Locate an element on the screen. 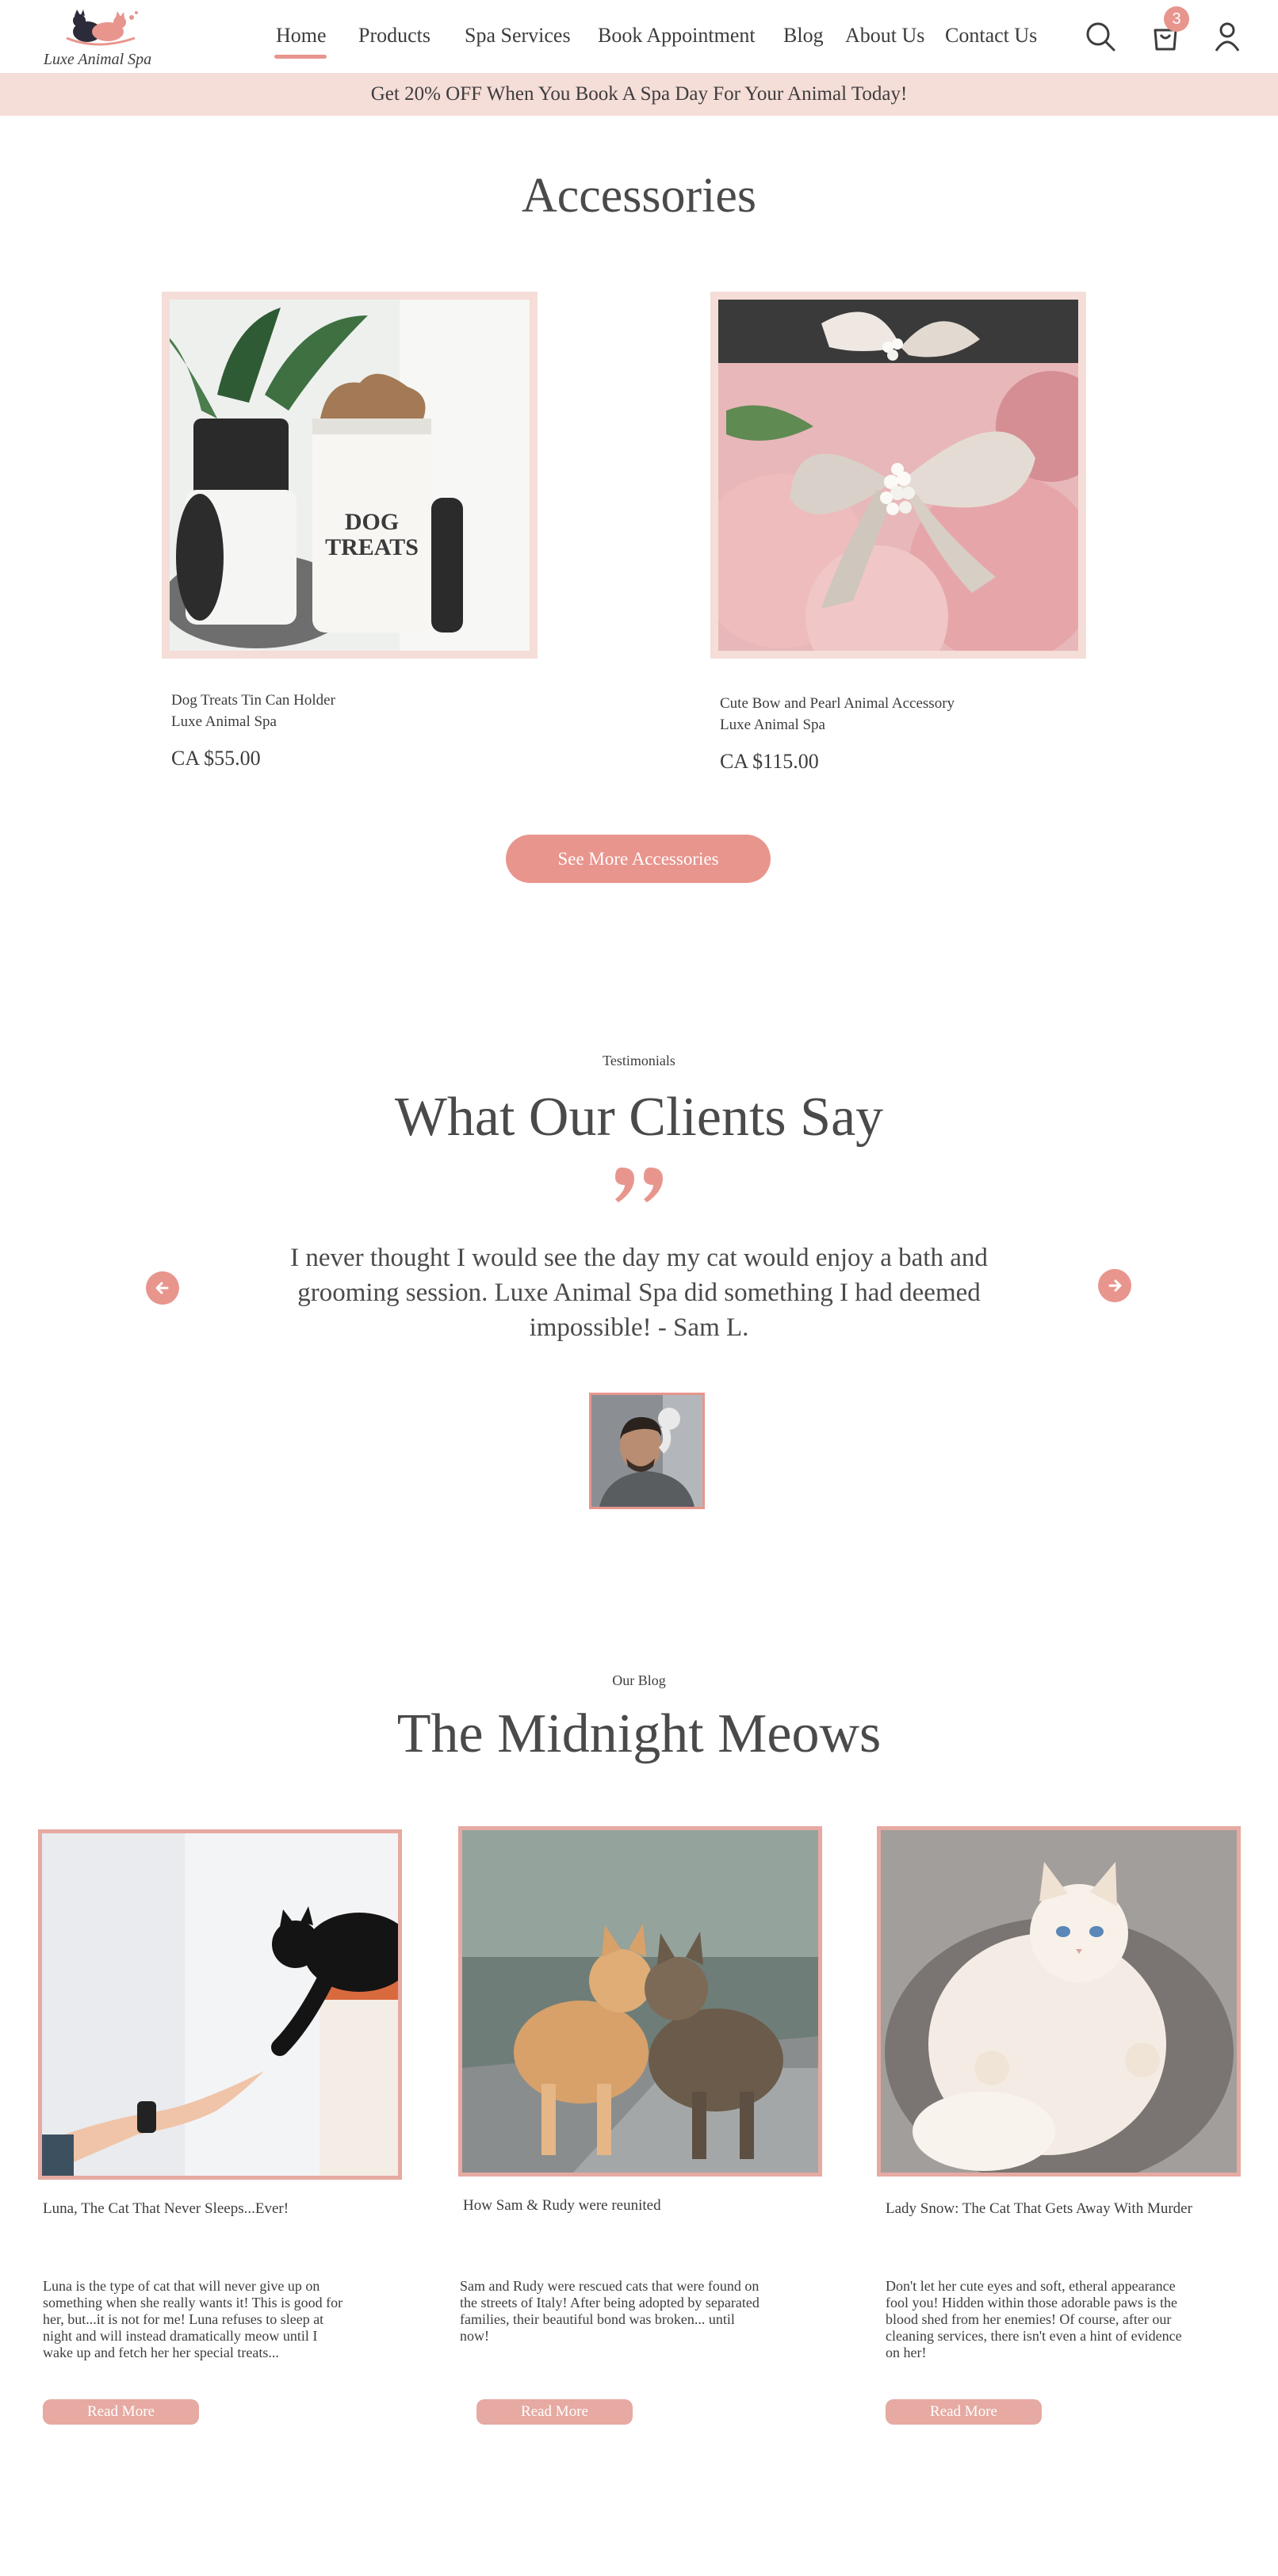 Image resolution: width=1278 pixels, height=2576 pixels. product-image-dog-treats: DOG TREATS is located at coordinates (350, 476).